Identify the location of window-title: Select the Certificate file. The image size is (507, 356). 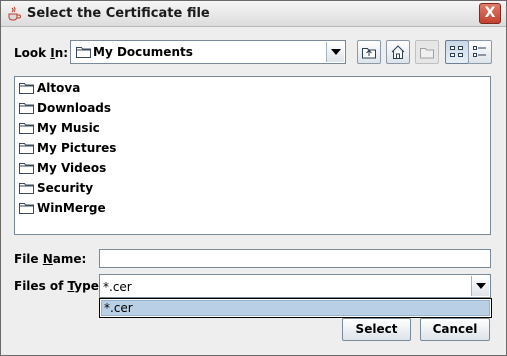
(118, 13).